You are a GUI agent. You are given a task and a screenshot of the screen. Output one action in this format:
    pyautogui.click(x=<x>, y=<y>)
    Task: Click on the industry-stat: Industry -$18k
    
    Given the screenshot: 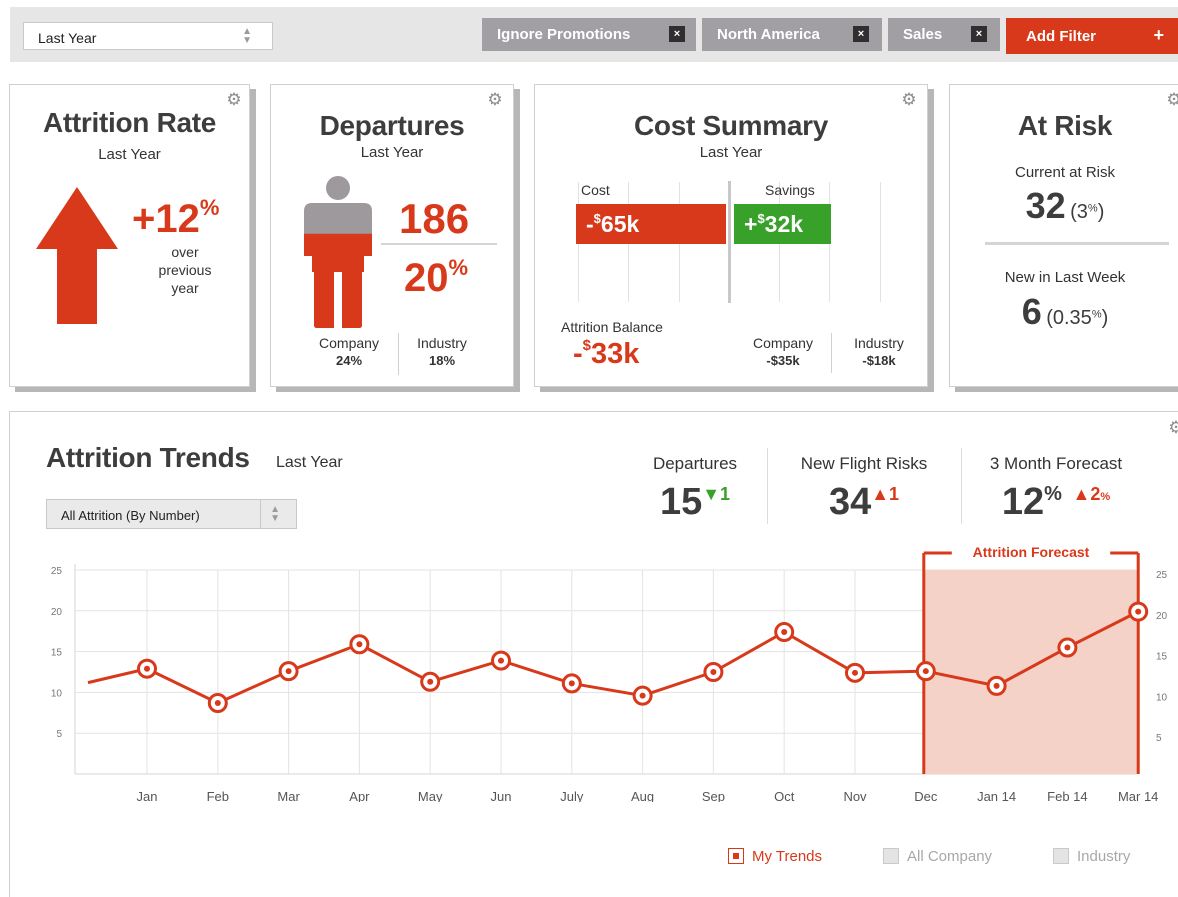 What is the action you would take?
    pyautogui.click(x=879, y=352)
    